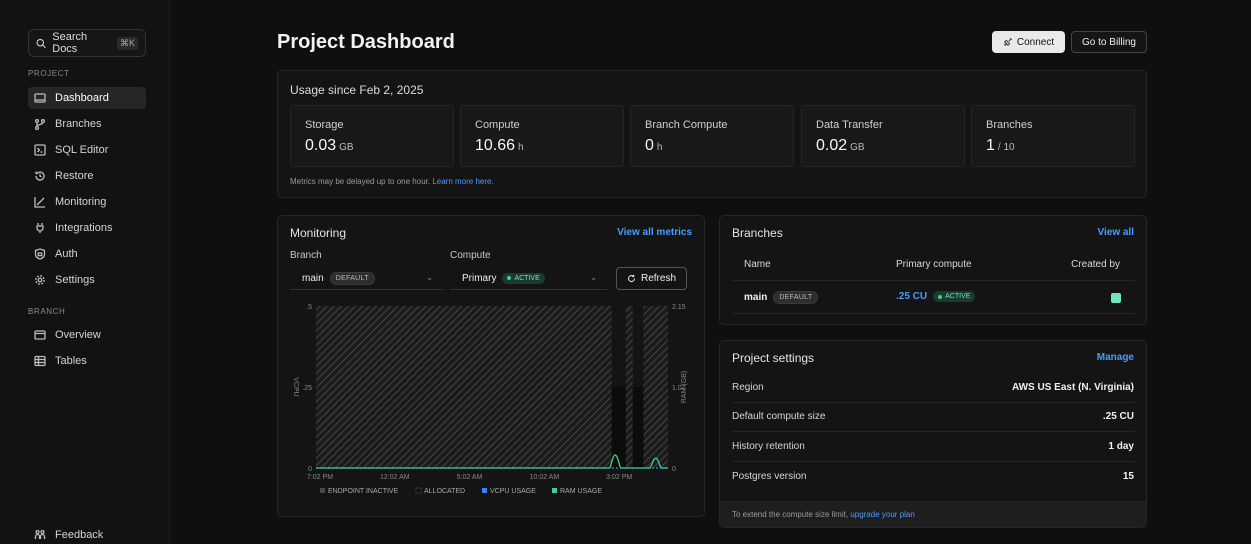 The width and height of the screenshot is (1251, 544). What do you see at coordinates (82, 98) in the screenshot?
I see `sidebar-item-label: Dashboard` at bounding box center [82, 98].